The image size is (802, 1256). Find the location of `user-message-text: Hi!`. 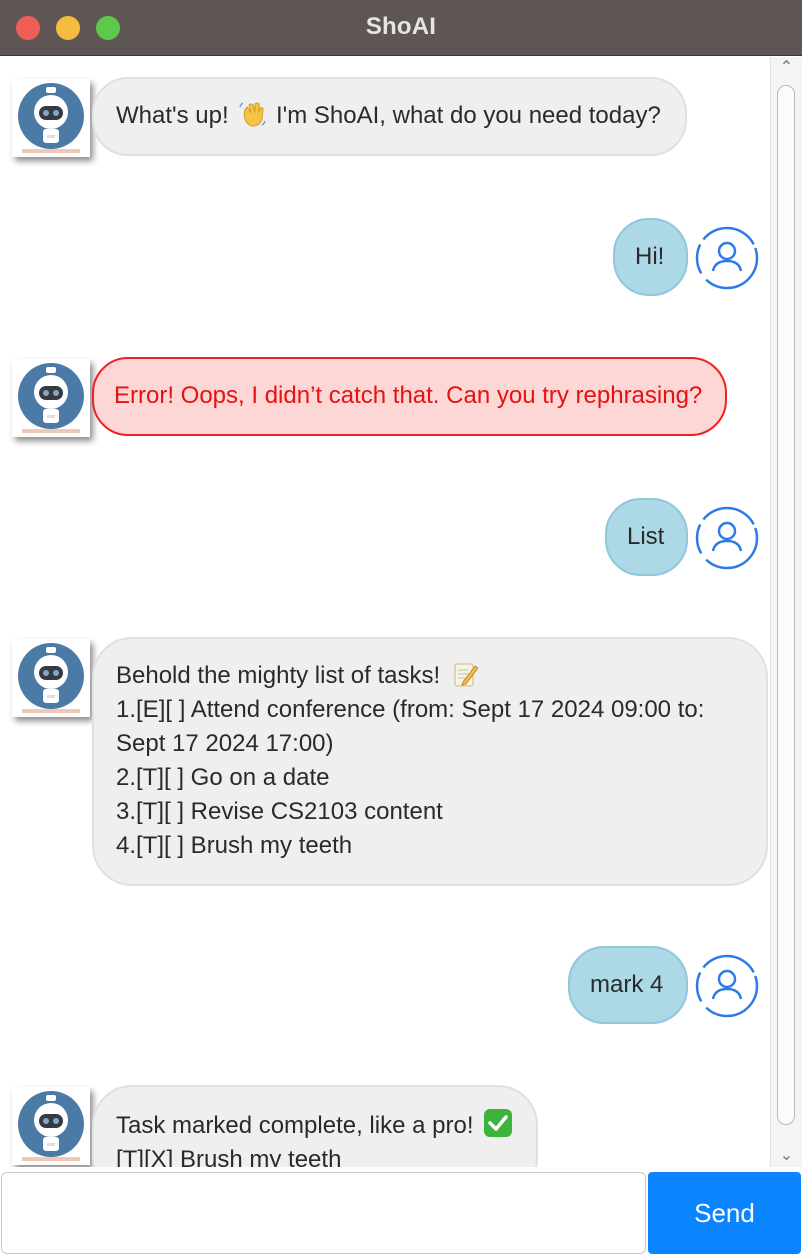

user-message-text: Hi! is located at coordinates (650, 256).